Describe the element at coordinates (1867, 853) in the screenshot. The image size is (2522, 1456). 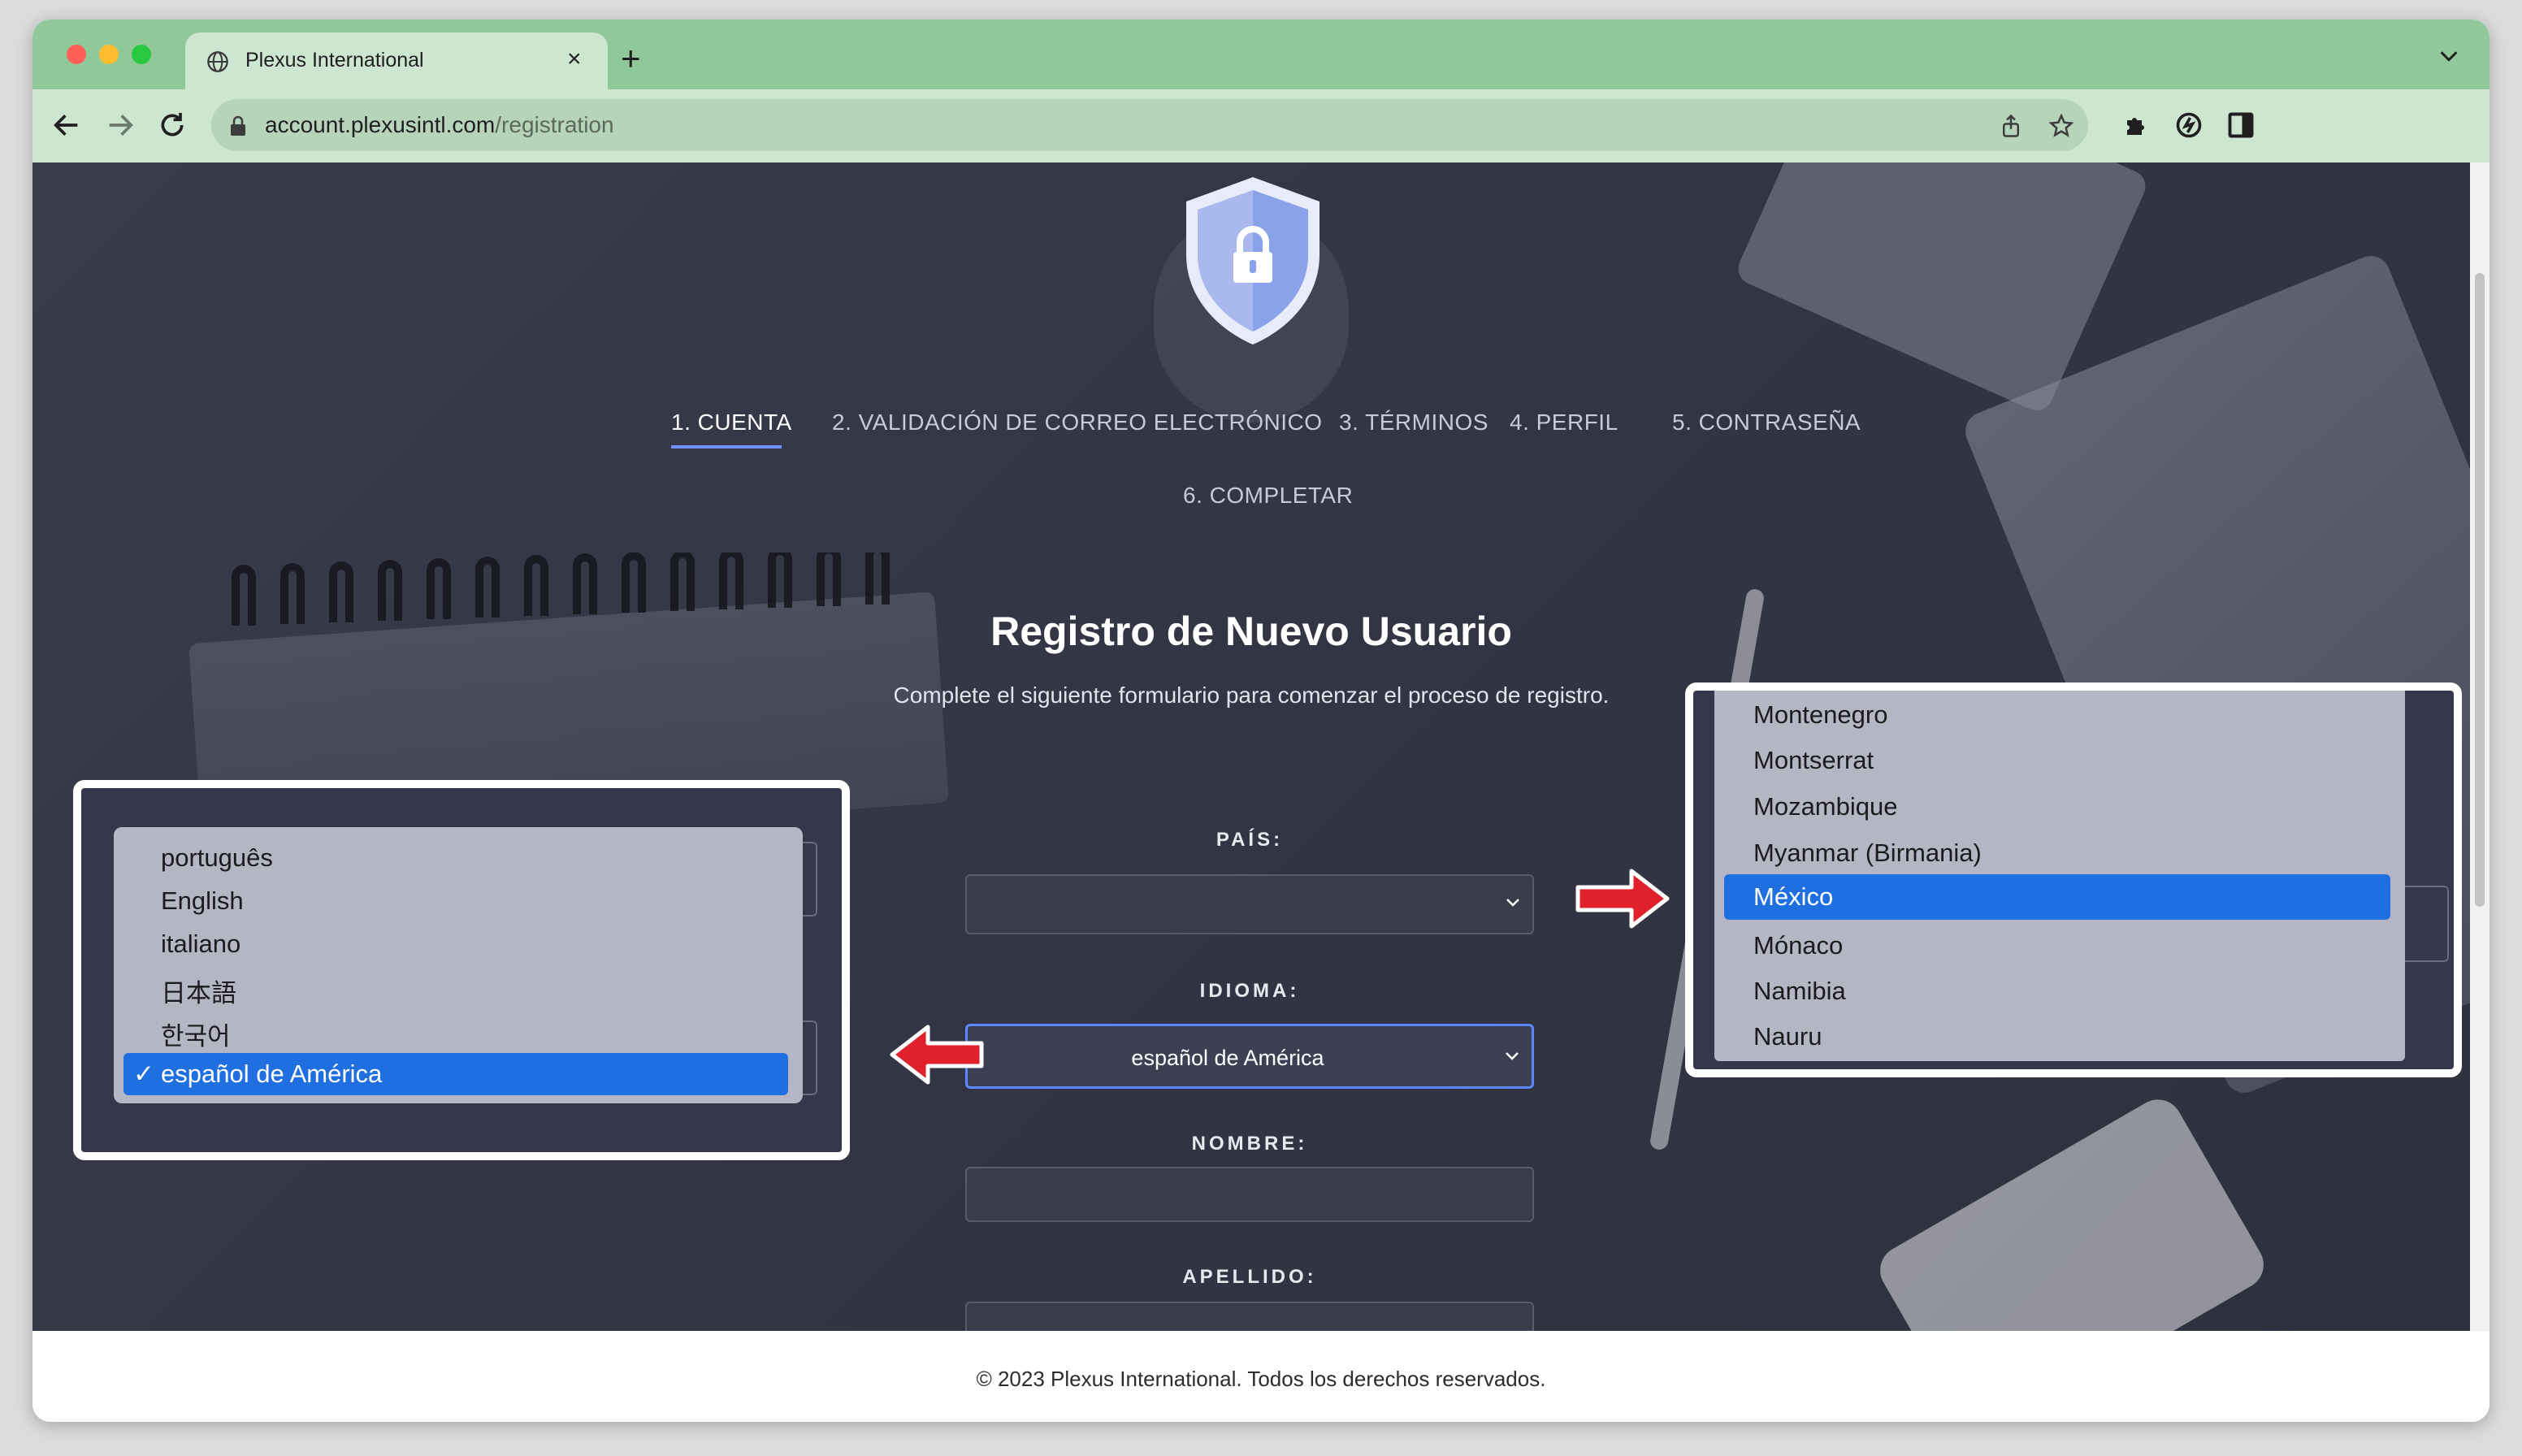
I see `country-option: Myanmar (Birmania)` at that location.